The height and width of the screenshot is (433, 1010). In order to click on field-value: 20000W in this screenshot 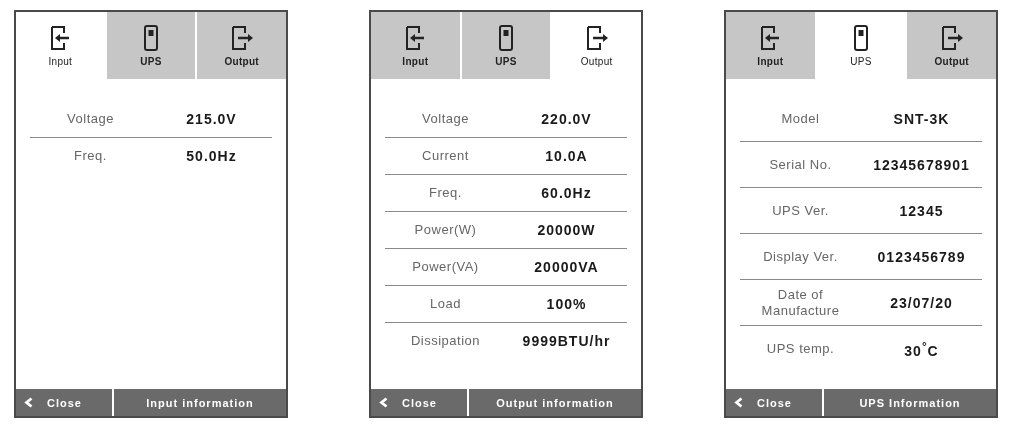, I will do `click(566, 230)`.